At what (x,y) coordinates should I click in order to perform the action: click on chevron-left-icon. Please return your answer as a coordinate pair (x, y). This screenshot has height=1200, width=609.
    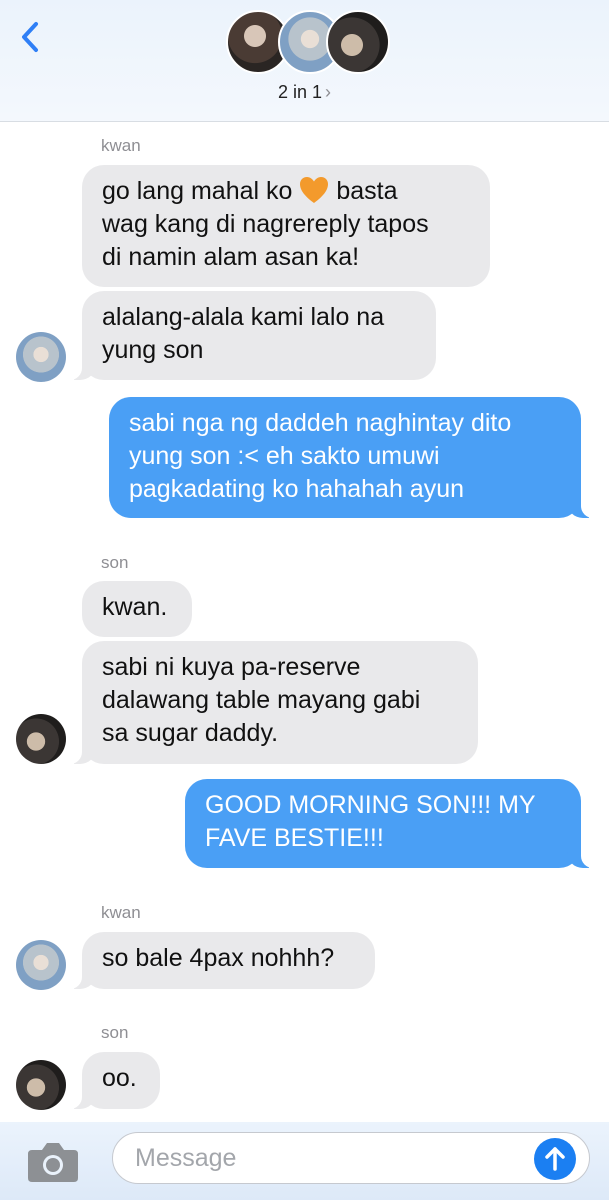
    Looking at the image, I should click on (30, 37).